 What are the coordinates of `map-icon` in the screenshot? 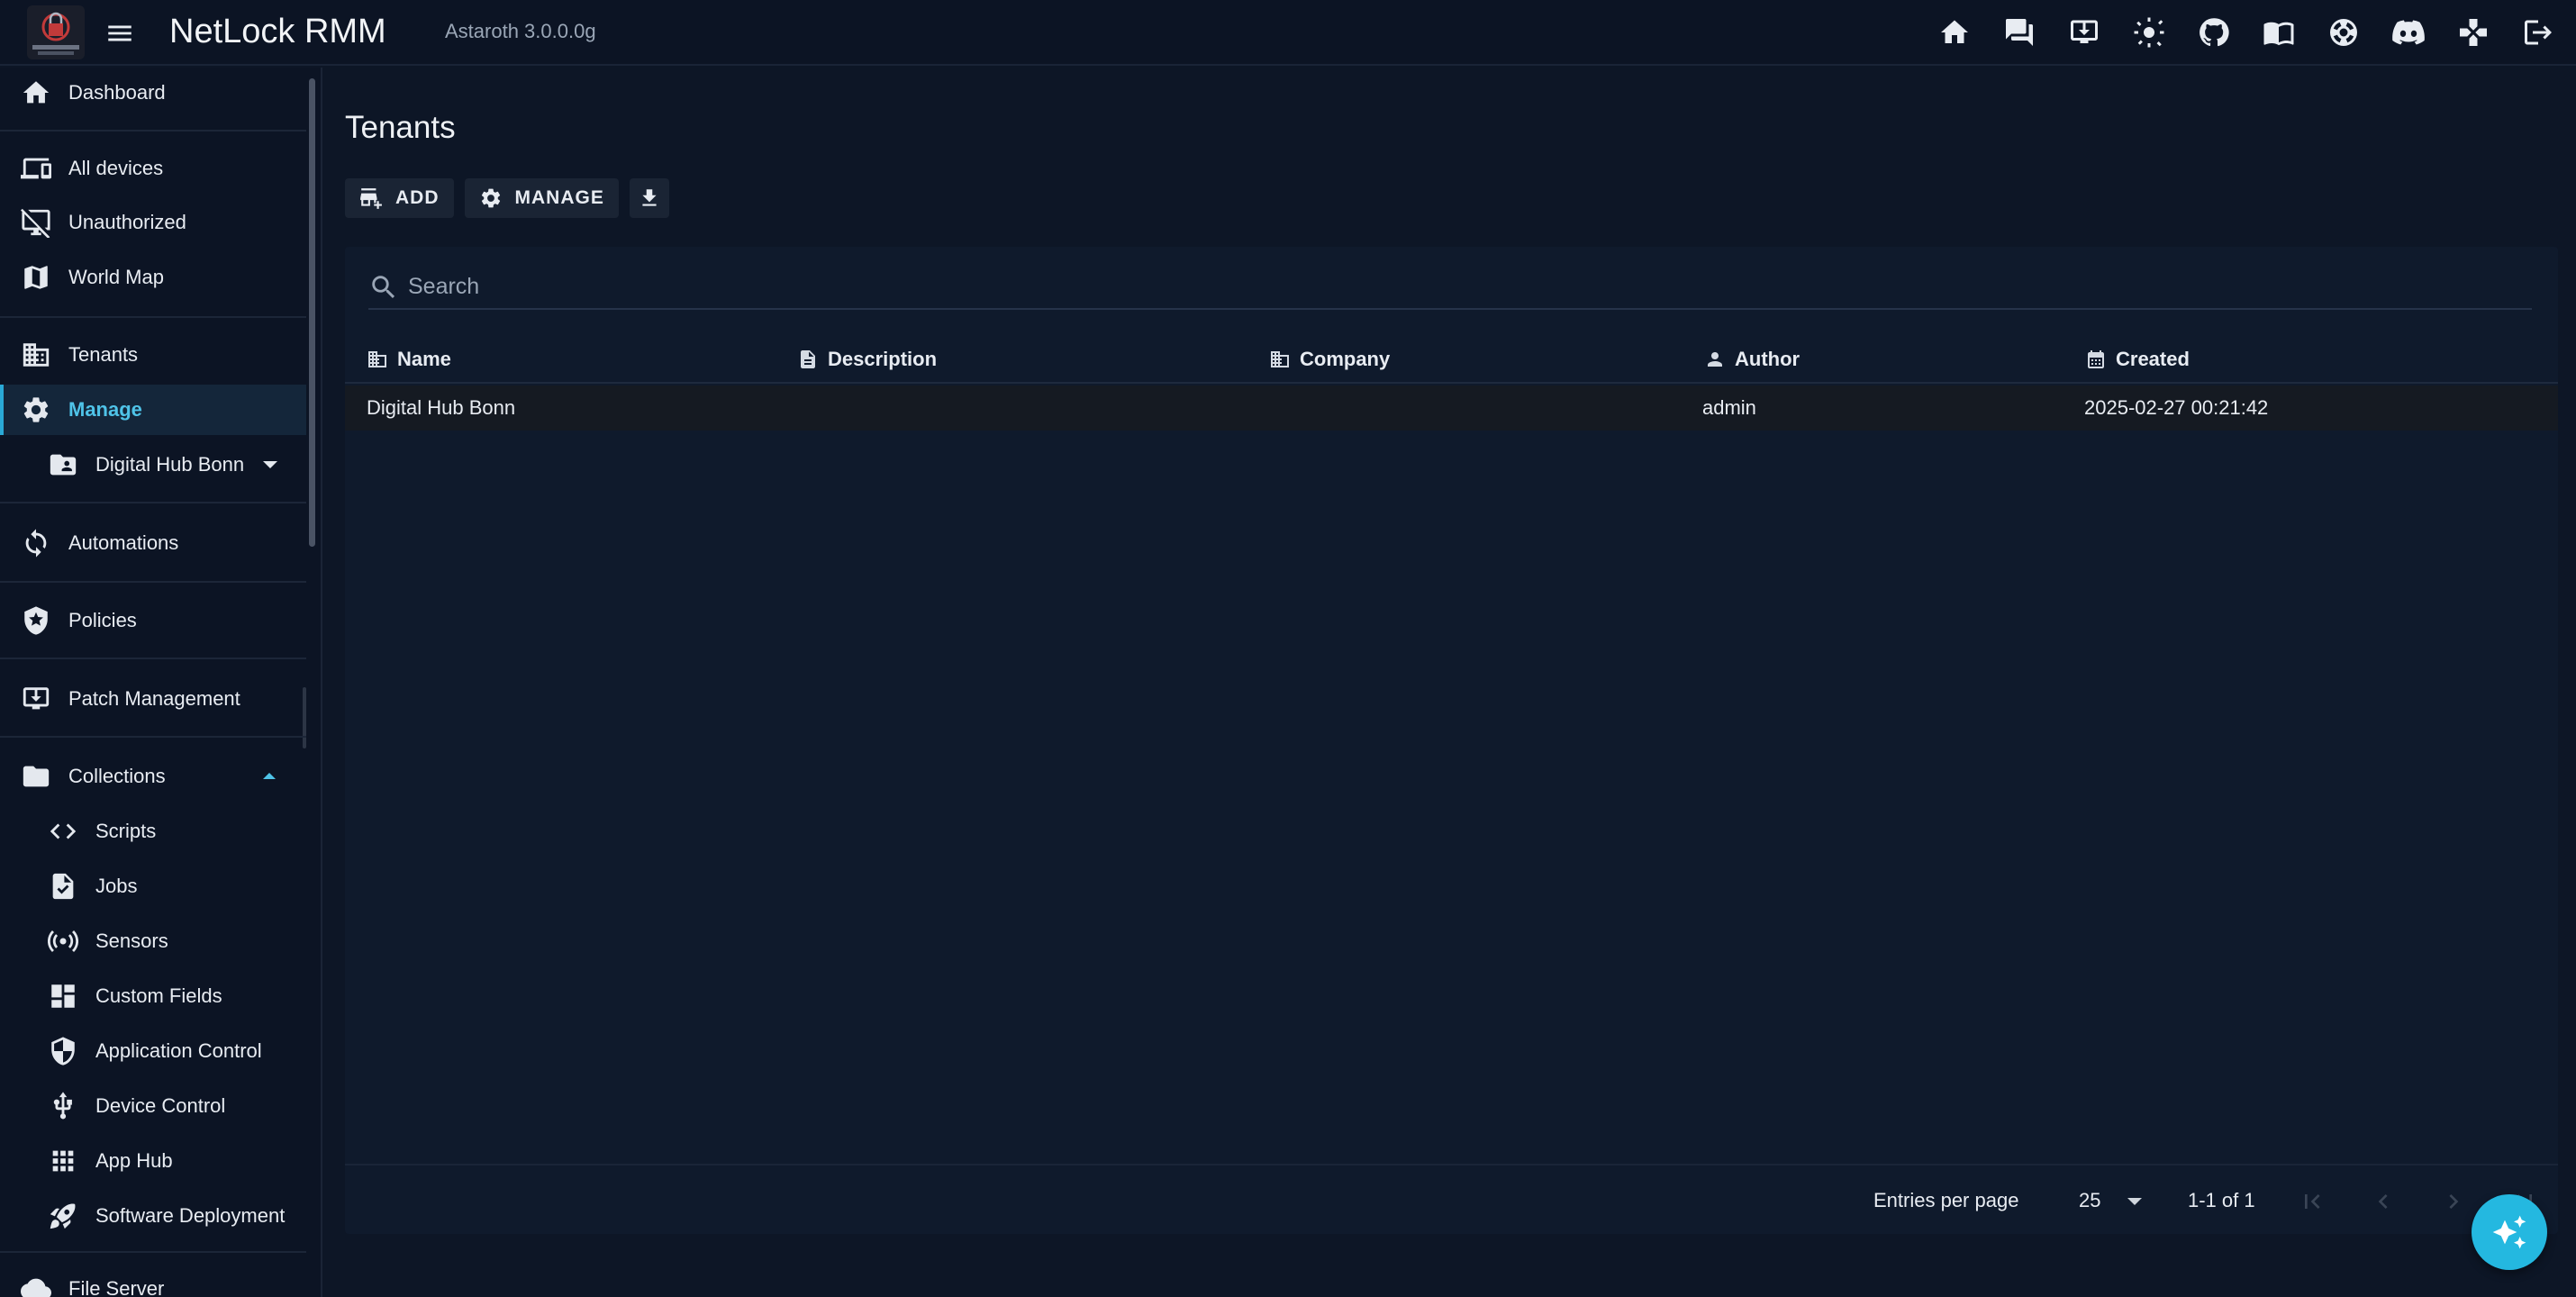 It's located at (36, 277).